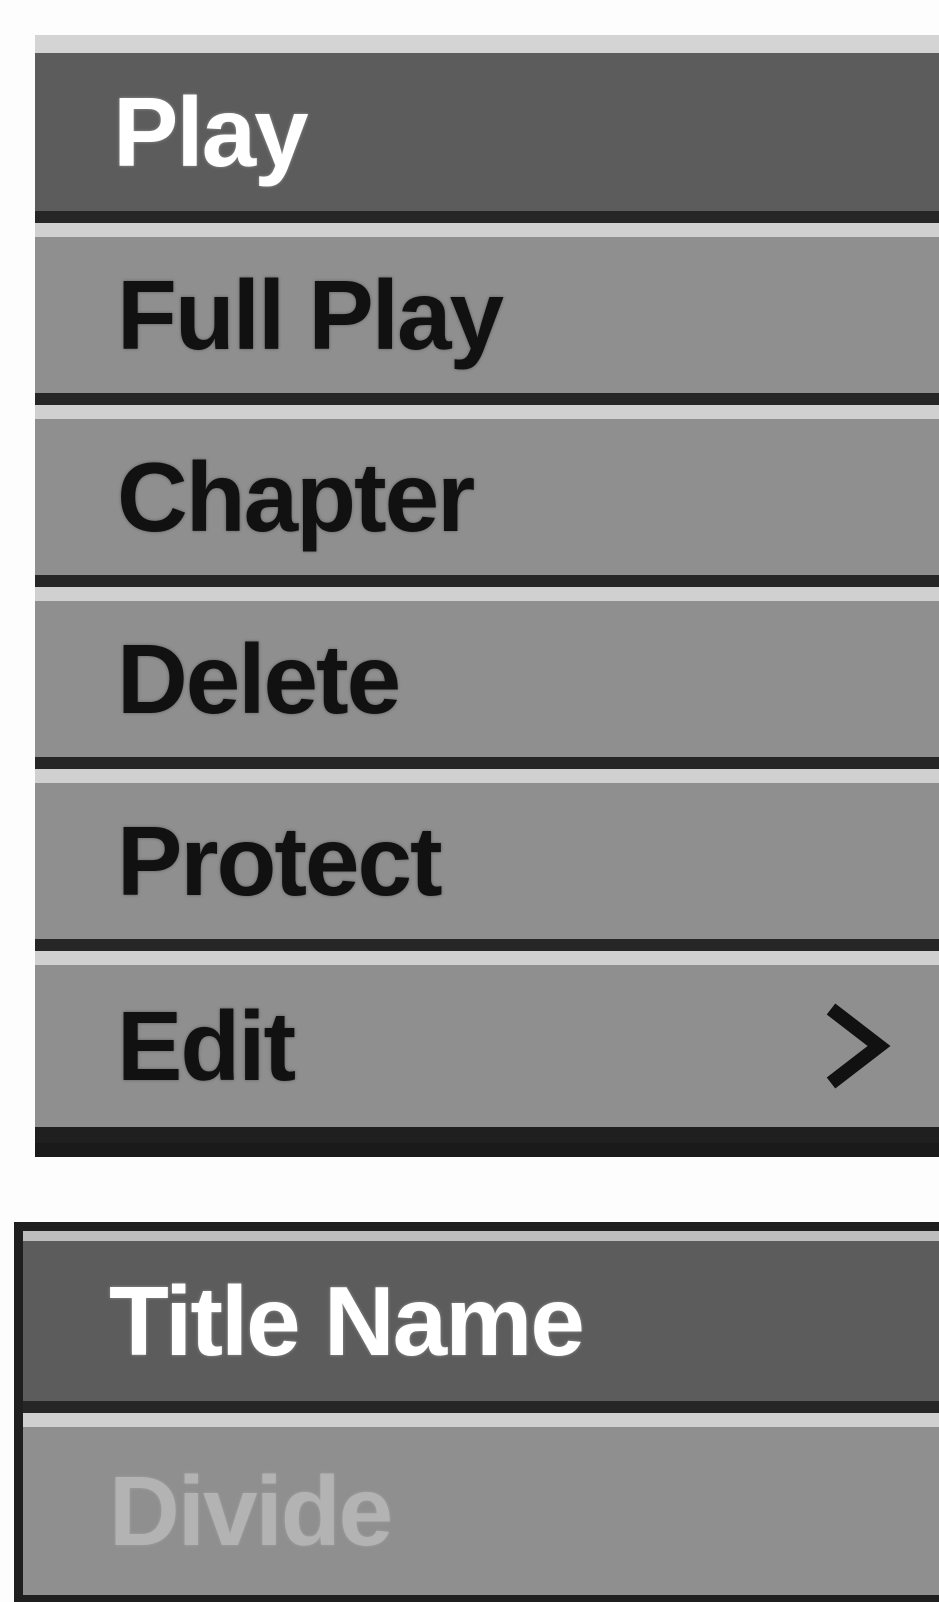  I want to click on menu-item-edit: Edit, so click(487, 1039).